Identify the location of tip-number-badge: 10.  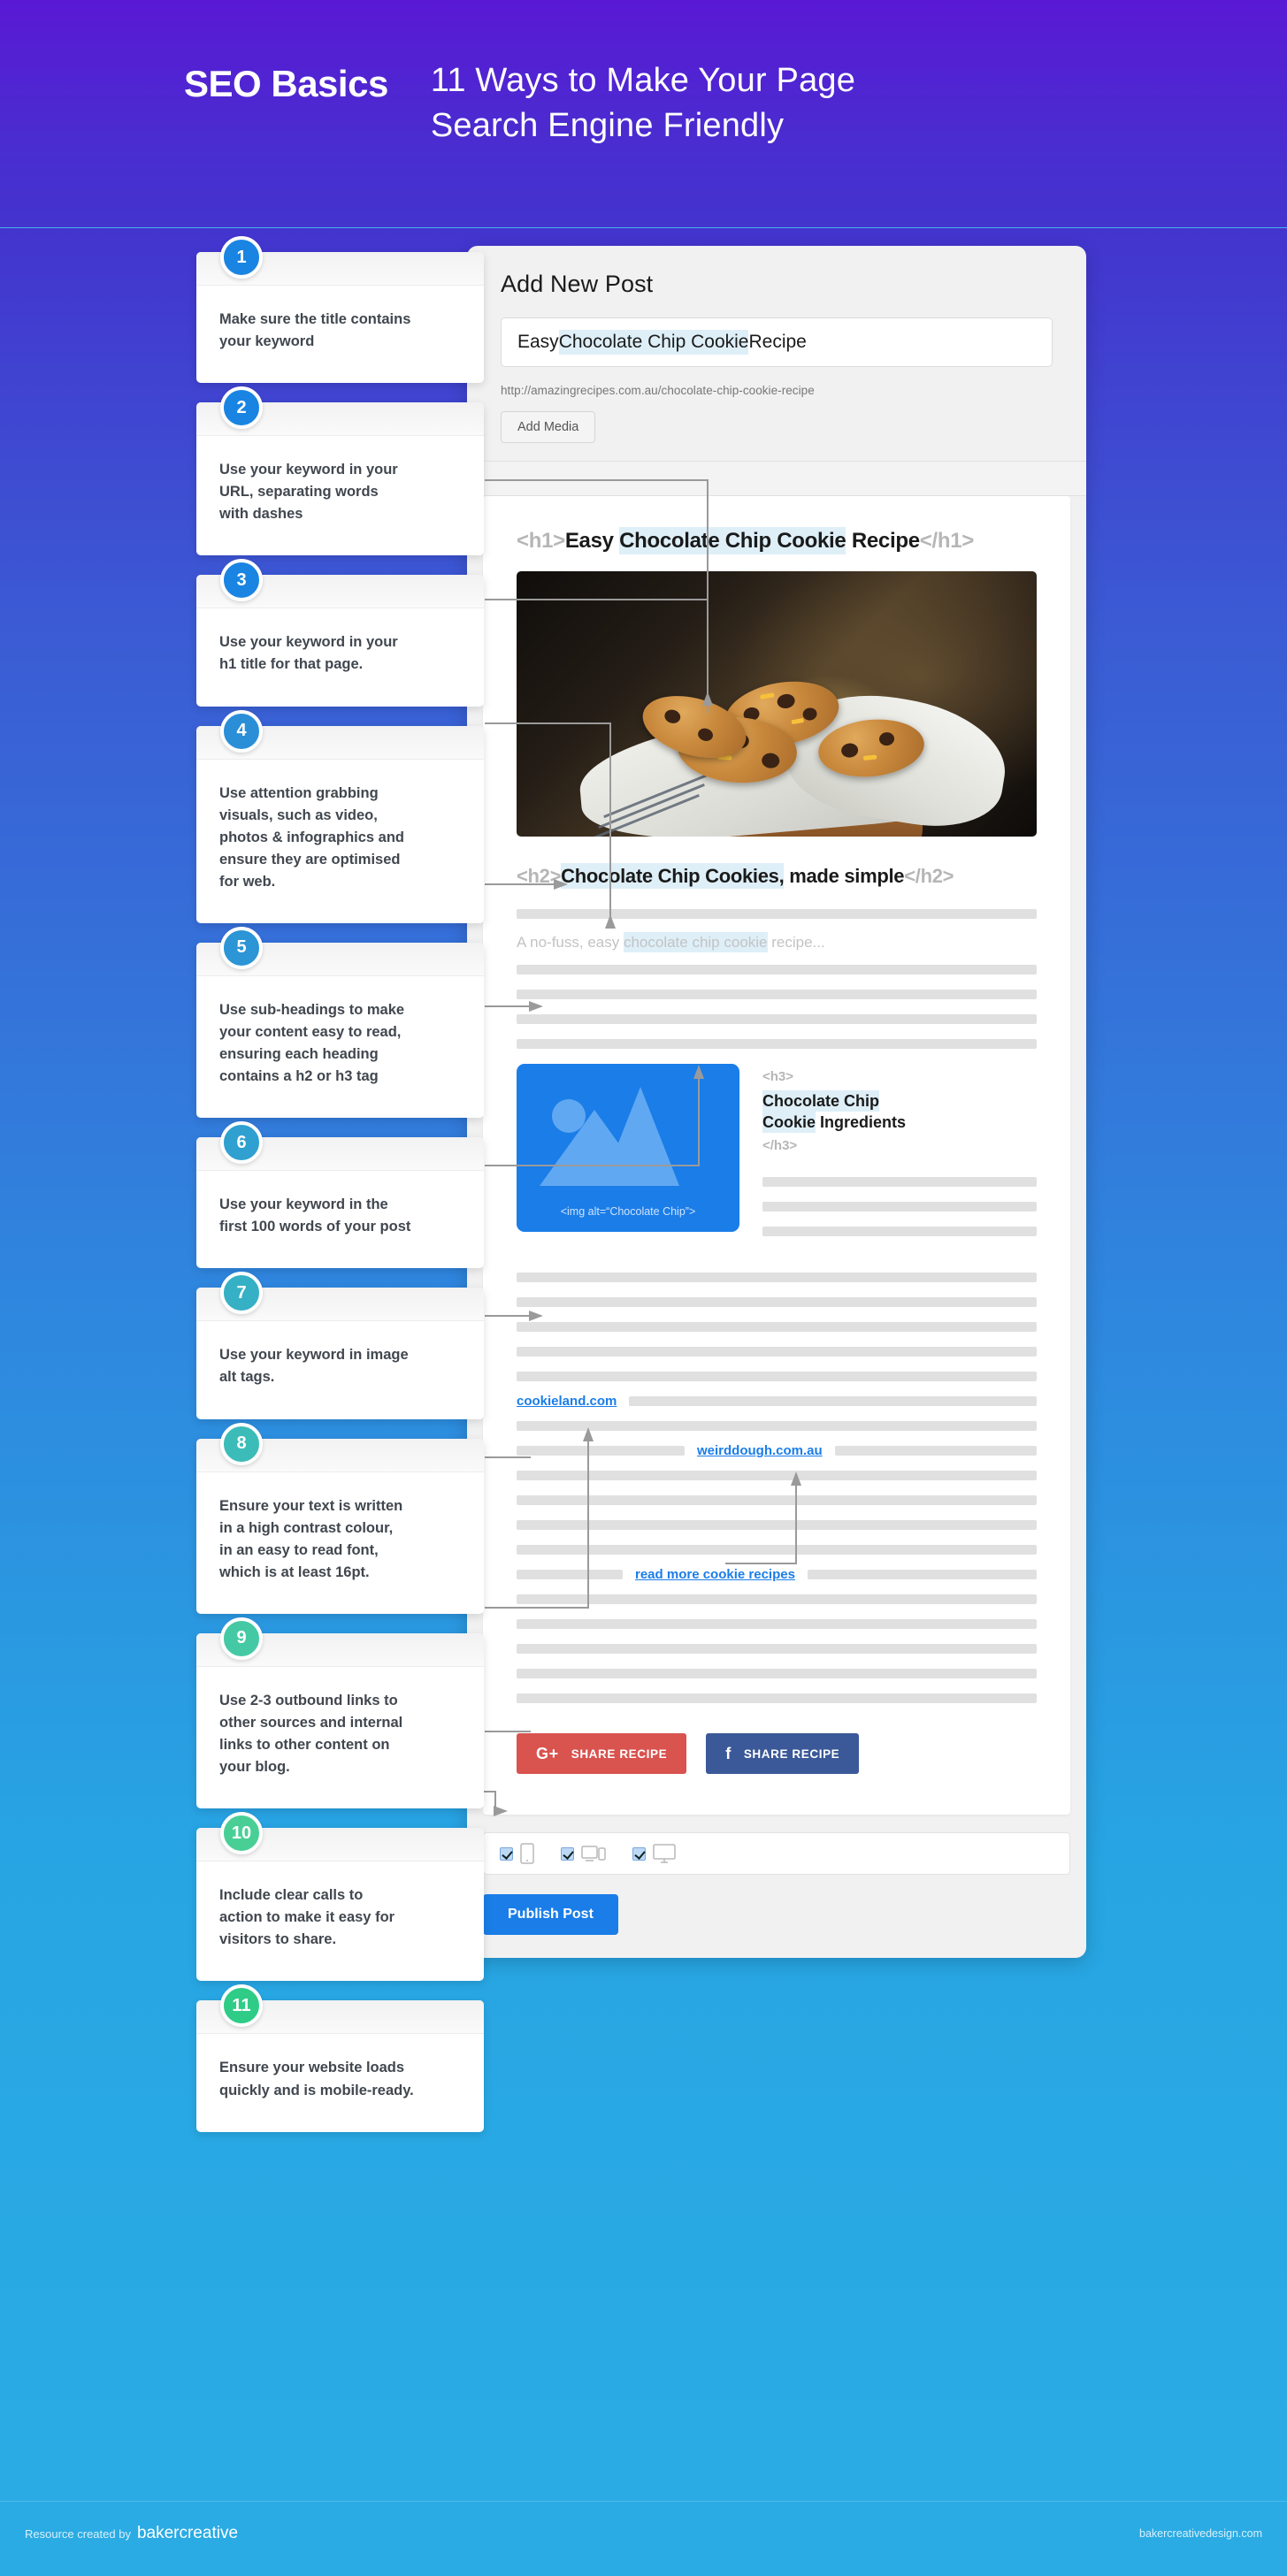
(241, 1833).